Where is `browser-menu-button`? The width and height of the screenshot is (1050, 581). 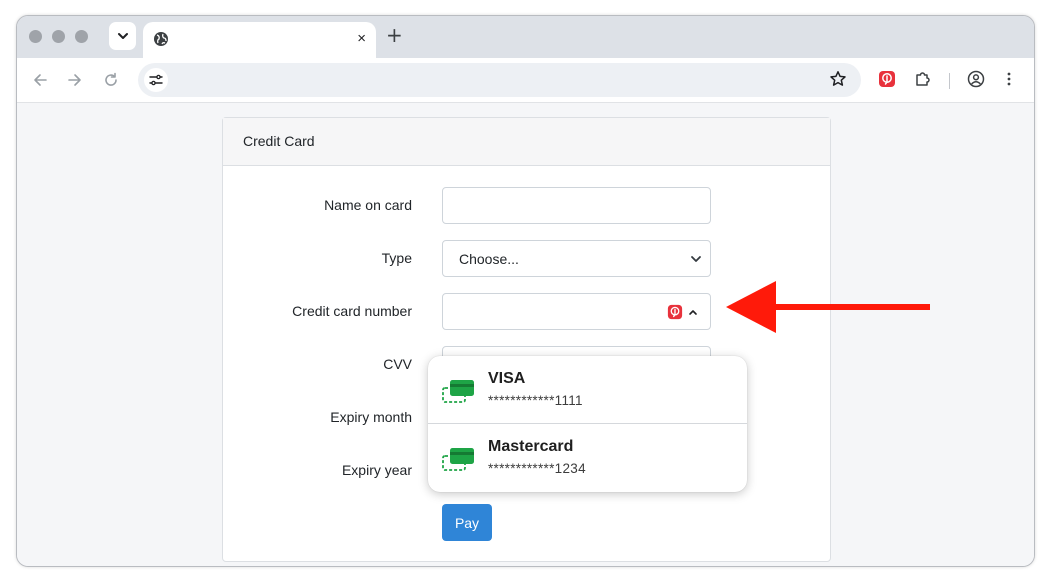
browser-menu-button is located at coordinates (1009, 81).